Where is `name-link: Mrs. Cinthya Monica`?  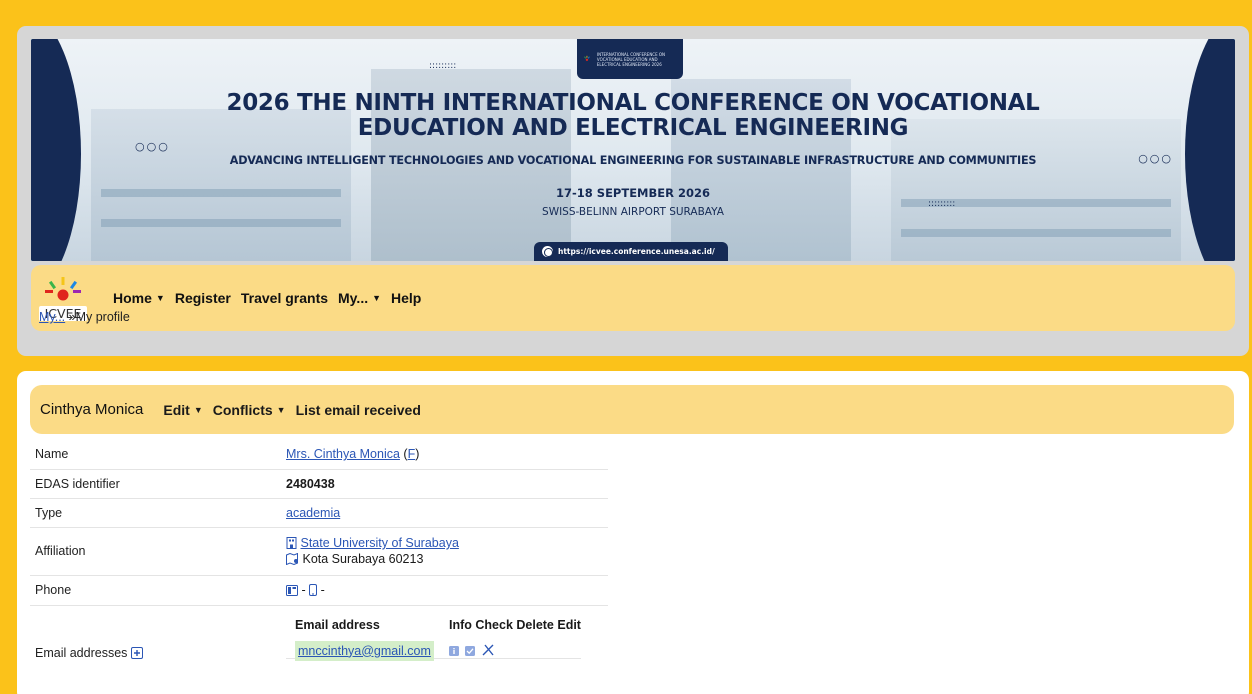
name-link: Mrs. Cinthya Monica is located at coordinates (343, 454).